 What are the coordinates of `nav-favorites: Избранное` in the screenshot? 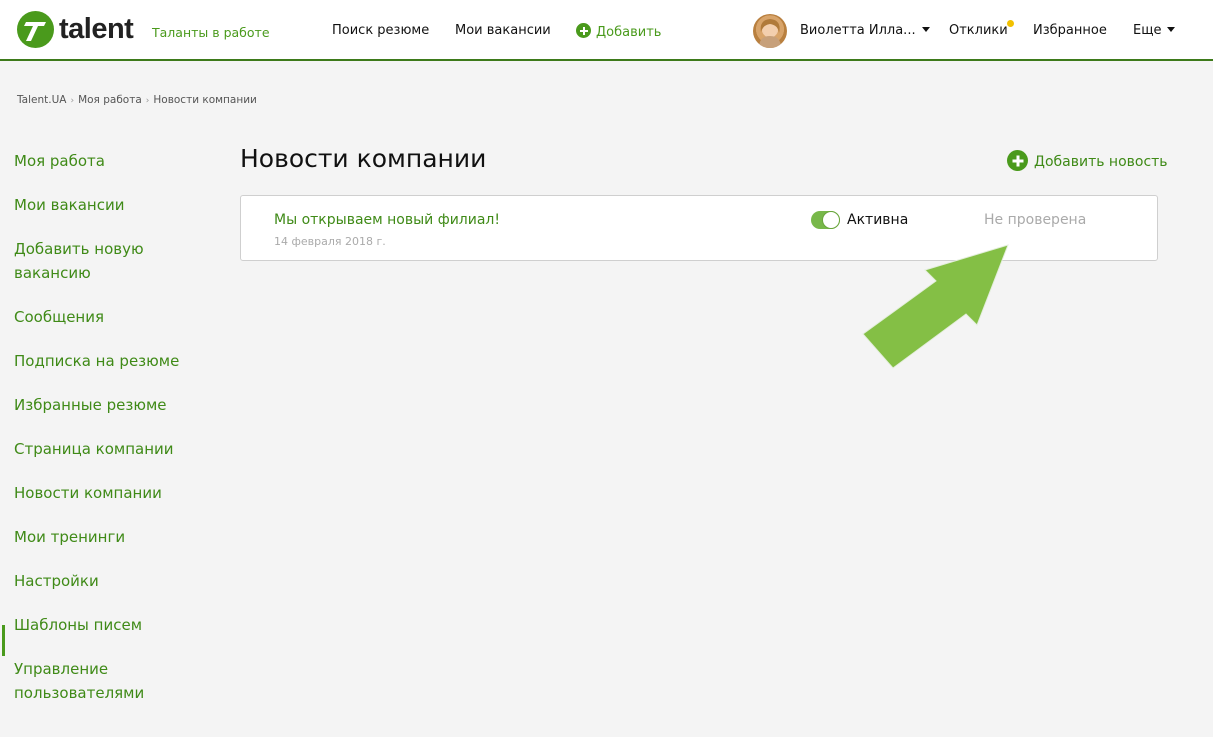 It's located at (1070, 30).